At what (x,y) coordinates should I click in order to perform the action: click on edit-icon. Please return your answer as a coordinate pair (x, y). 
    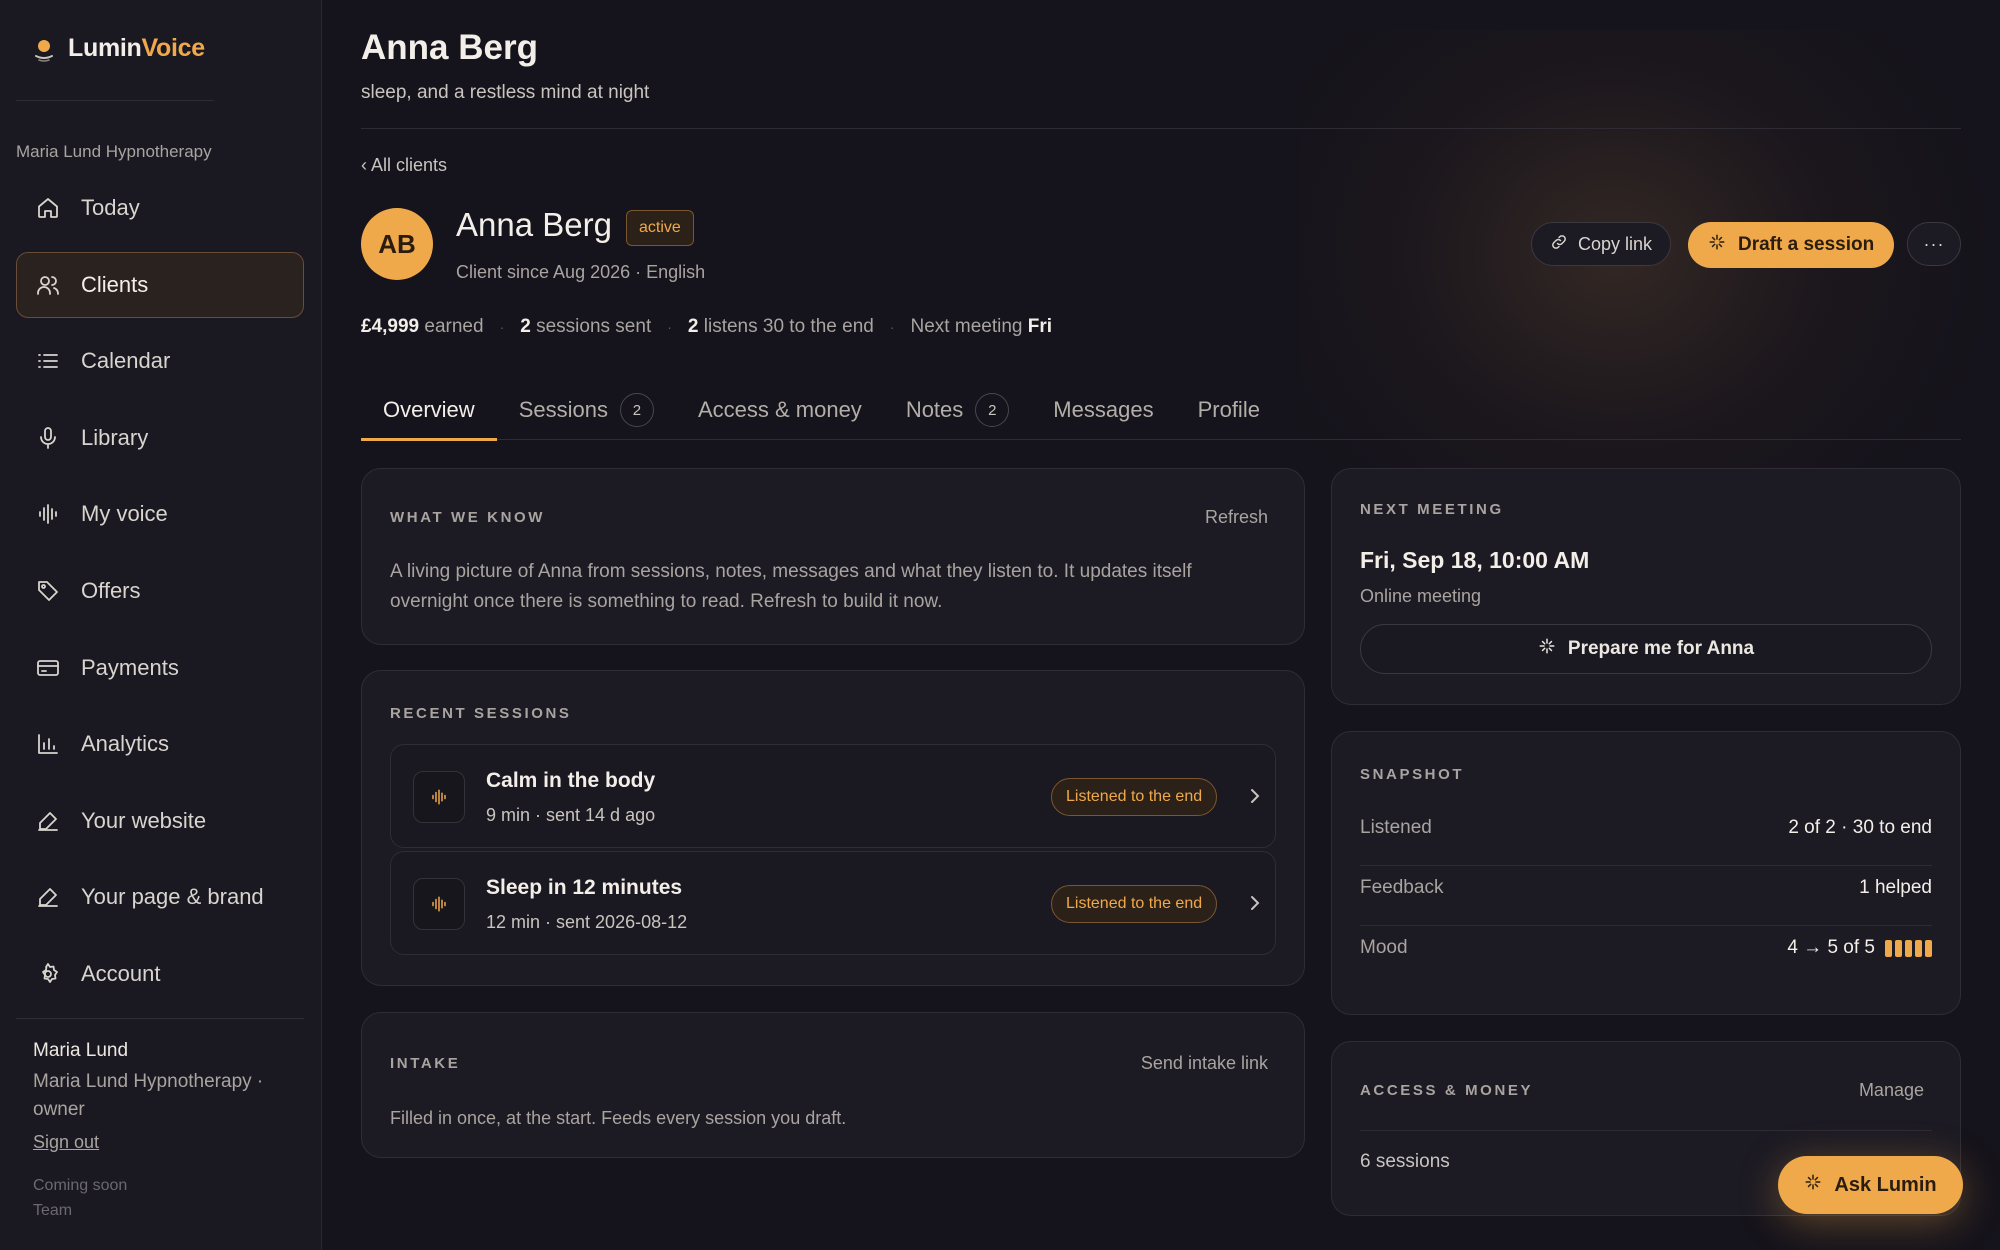
    Looking at the image, I should click on (48, 821).